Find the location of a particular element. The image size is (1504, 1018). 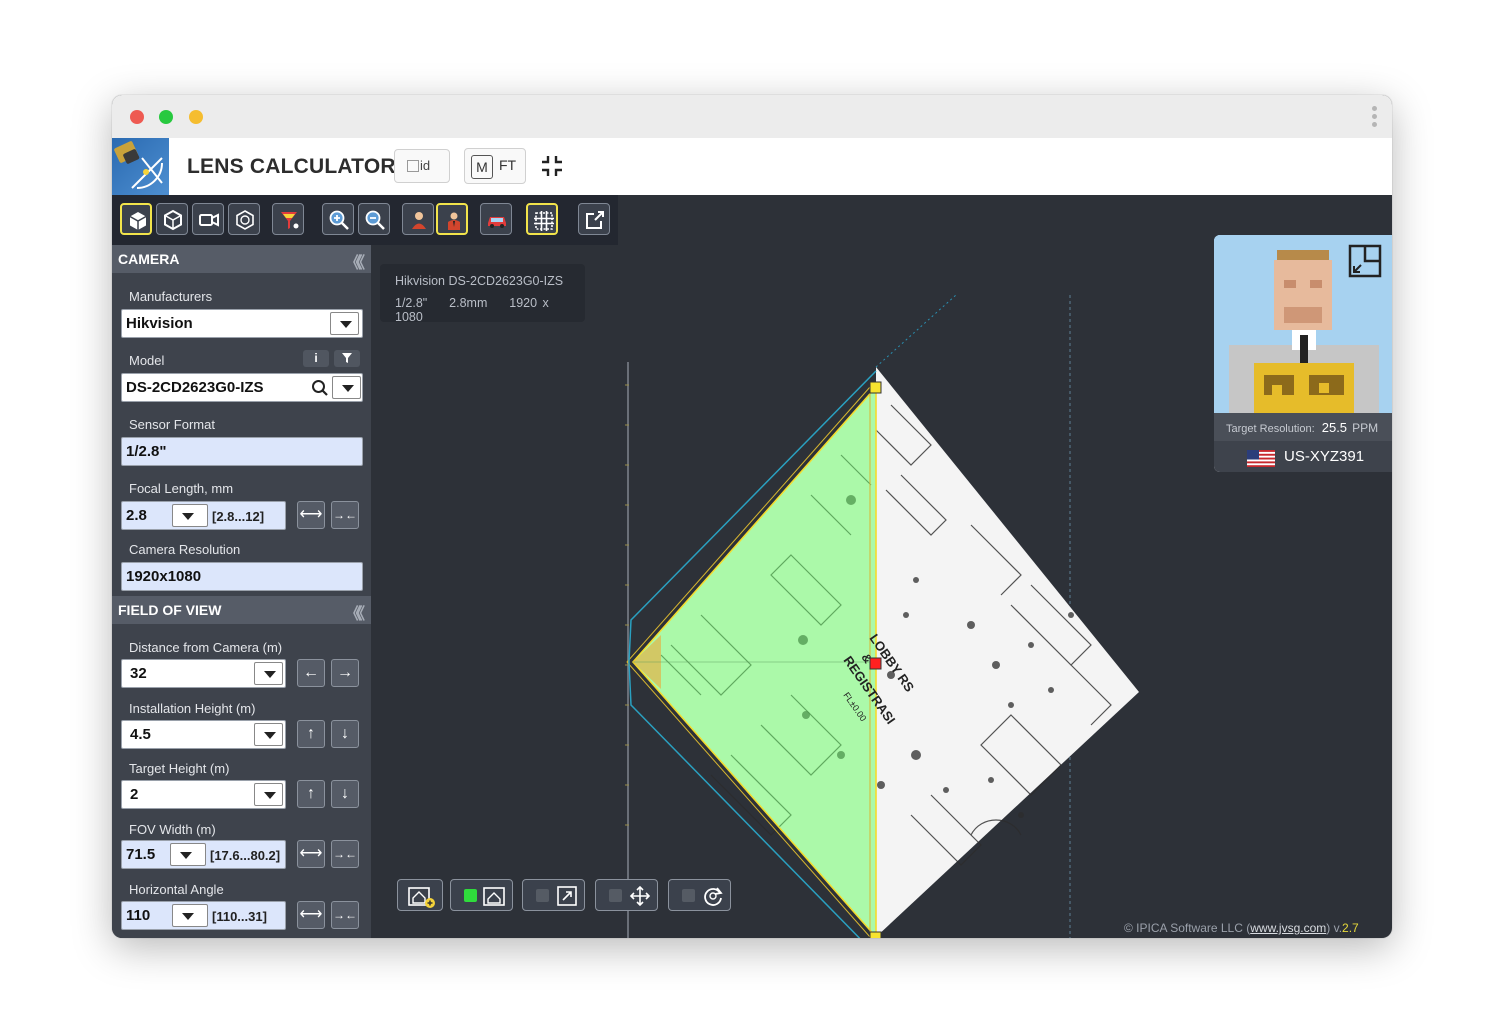

move-icon is located at coordinates (640, 896).